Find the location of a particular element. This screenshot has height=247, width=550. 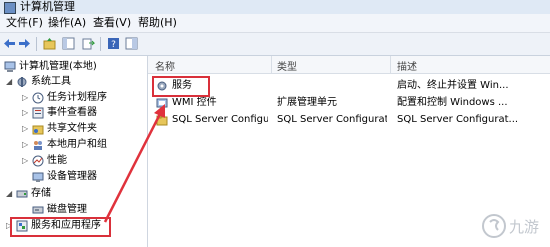

shared-folder-icon is located at coordinates (38, 130).